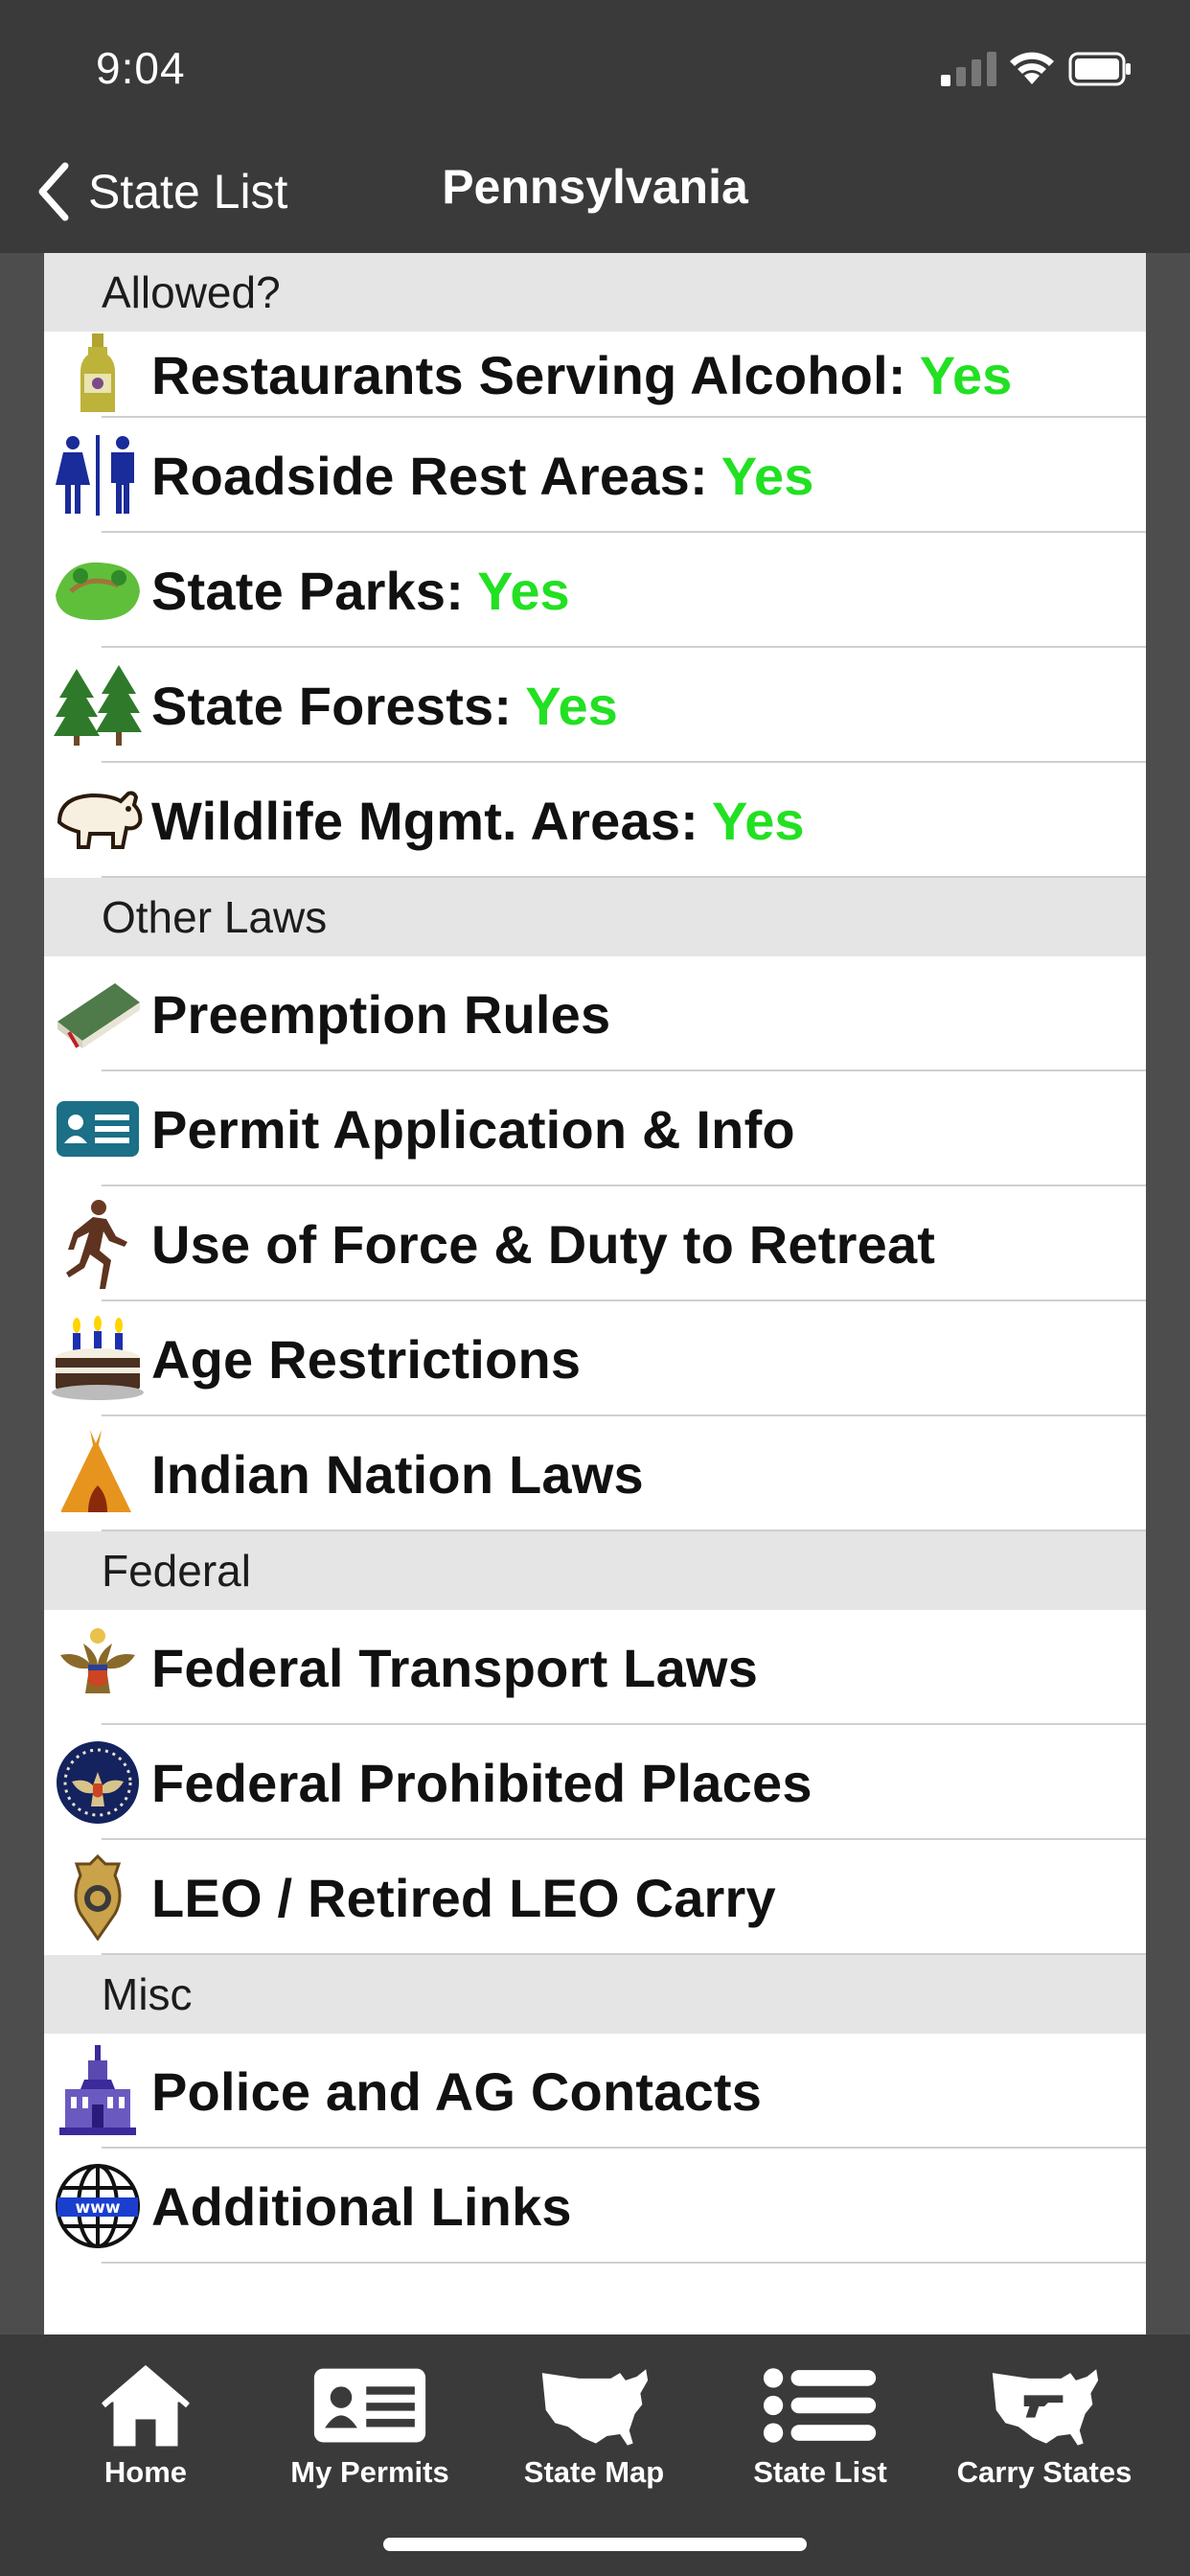  I want to click on list-item-preemption: Preemption Rules, so click(595, 1013).